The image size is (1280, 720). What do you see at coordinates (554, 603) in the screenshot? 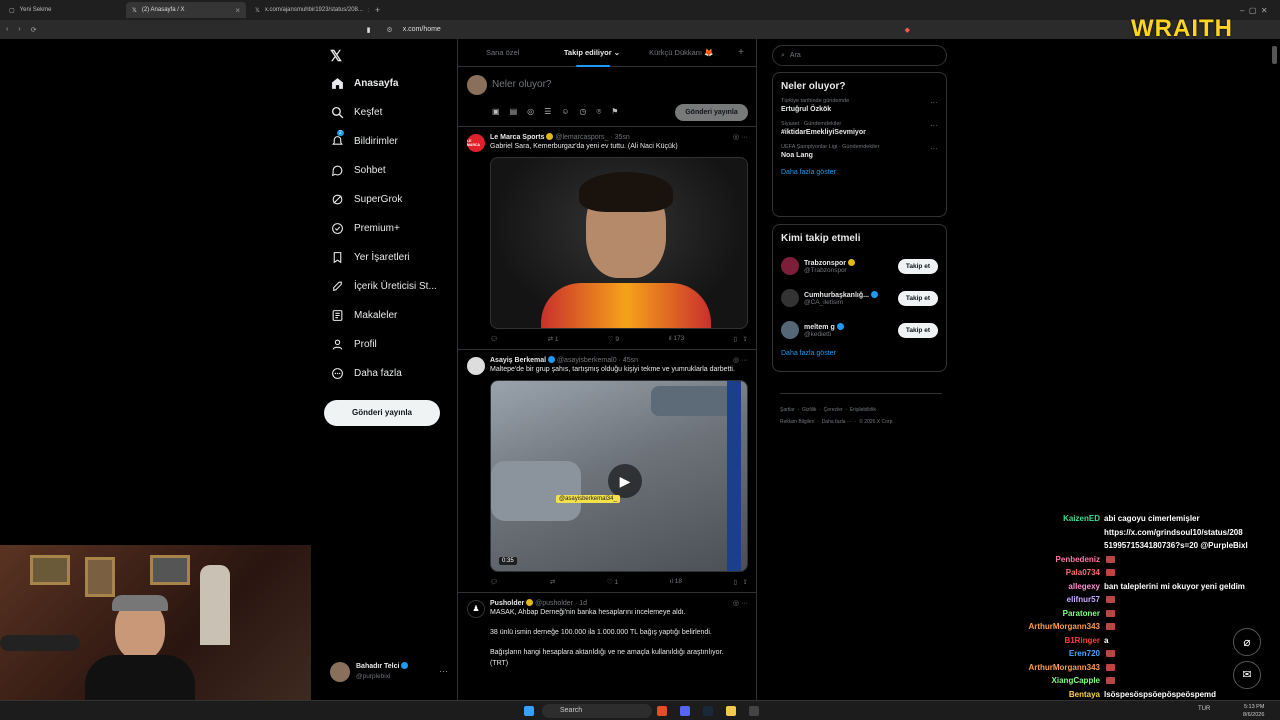
I see `author-handle: @pusholder` at bounding box center [554, 603].